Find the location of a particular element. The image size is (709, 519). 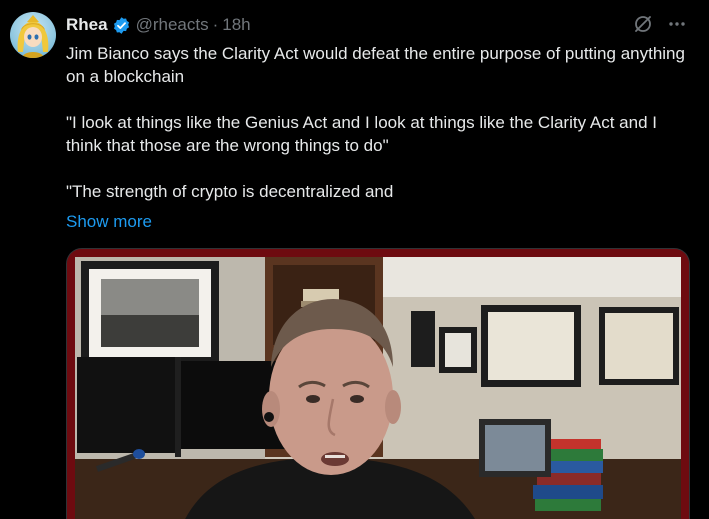

header-actions is located at coordinates (660, 26).